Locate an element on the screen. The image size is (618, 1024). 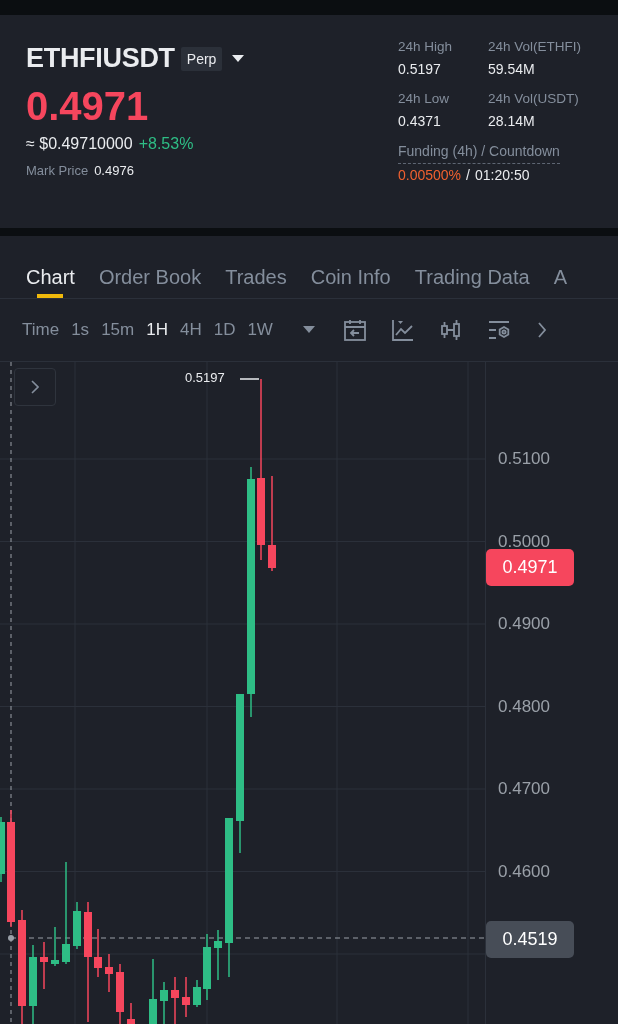
calendar-icon is located at coordinates (354, 330).